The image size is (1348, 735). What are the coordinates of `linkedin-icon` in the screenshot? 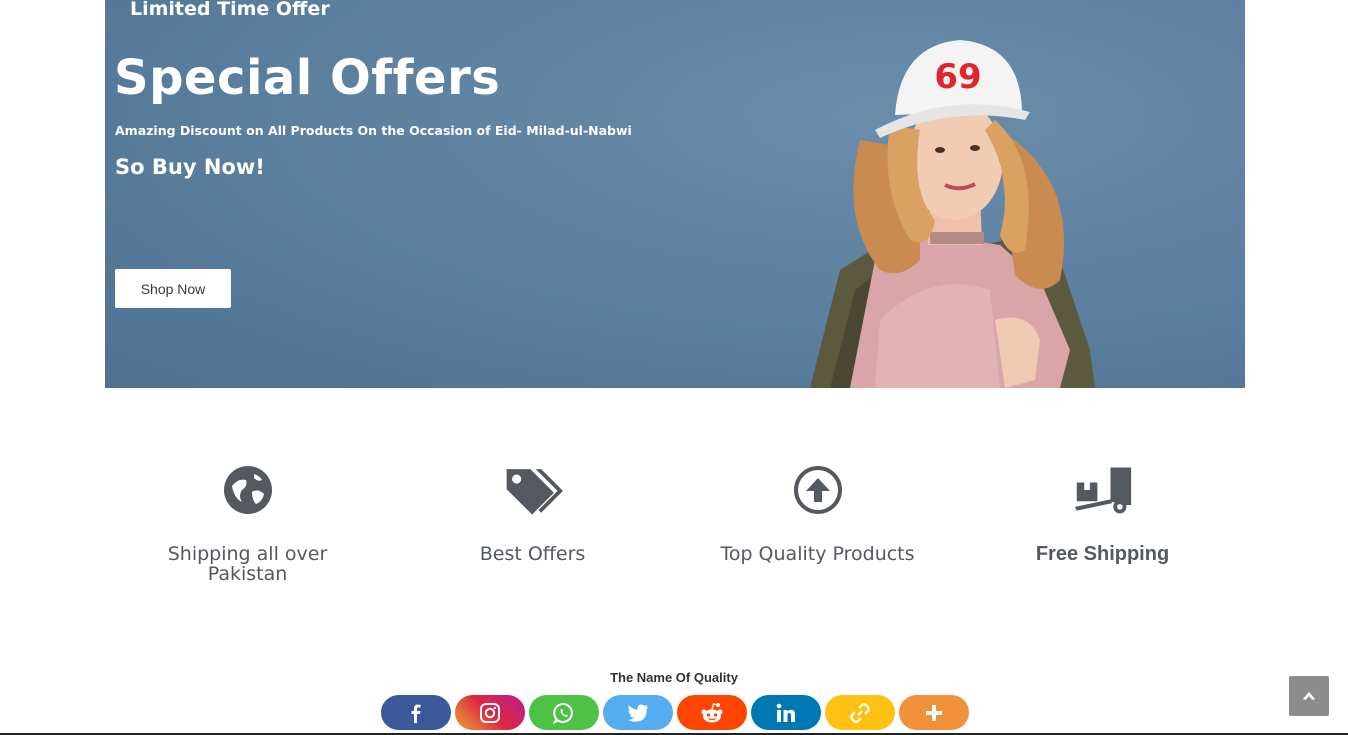 It's located at (785, 712).